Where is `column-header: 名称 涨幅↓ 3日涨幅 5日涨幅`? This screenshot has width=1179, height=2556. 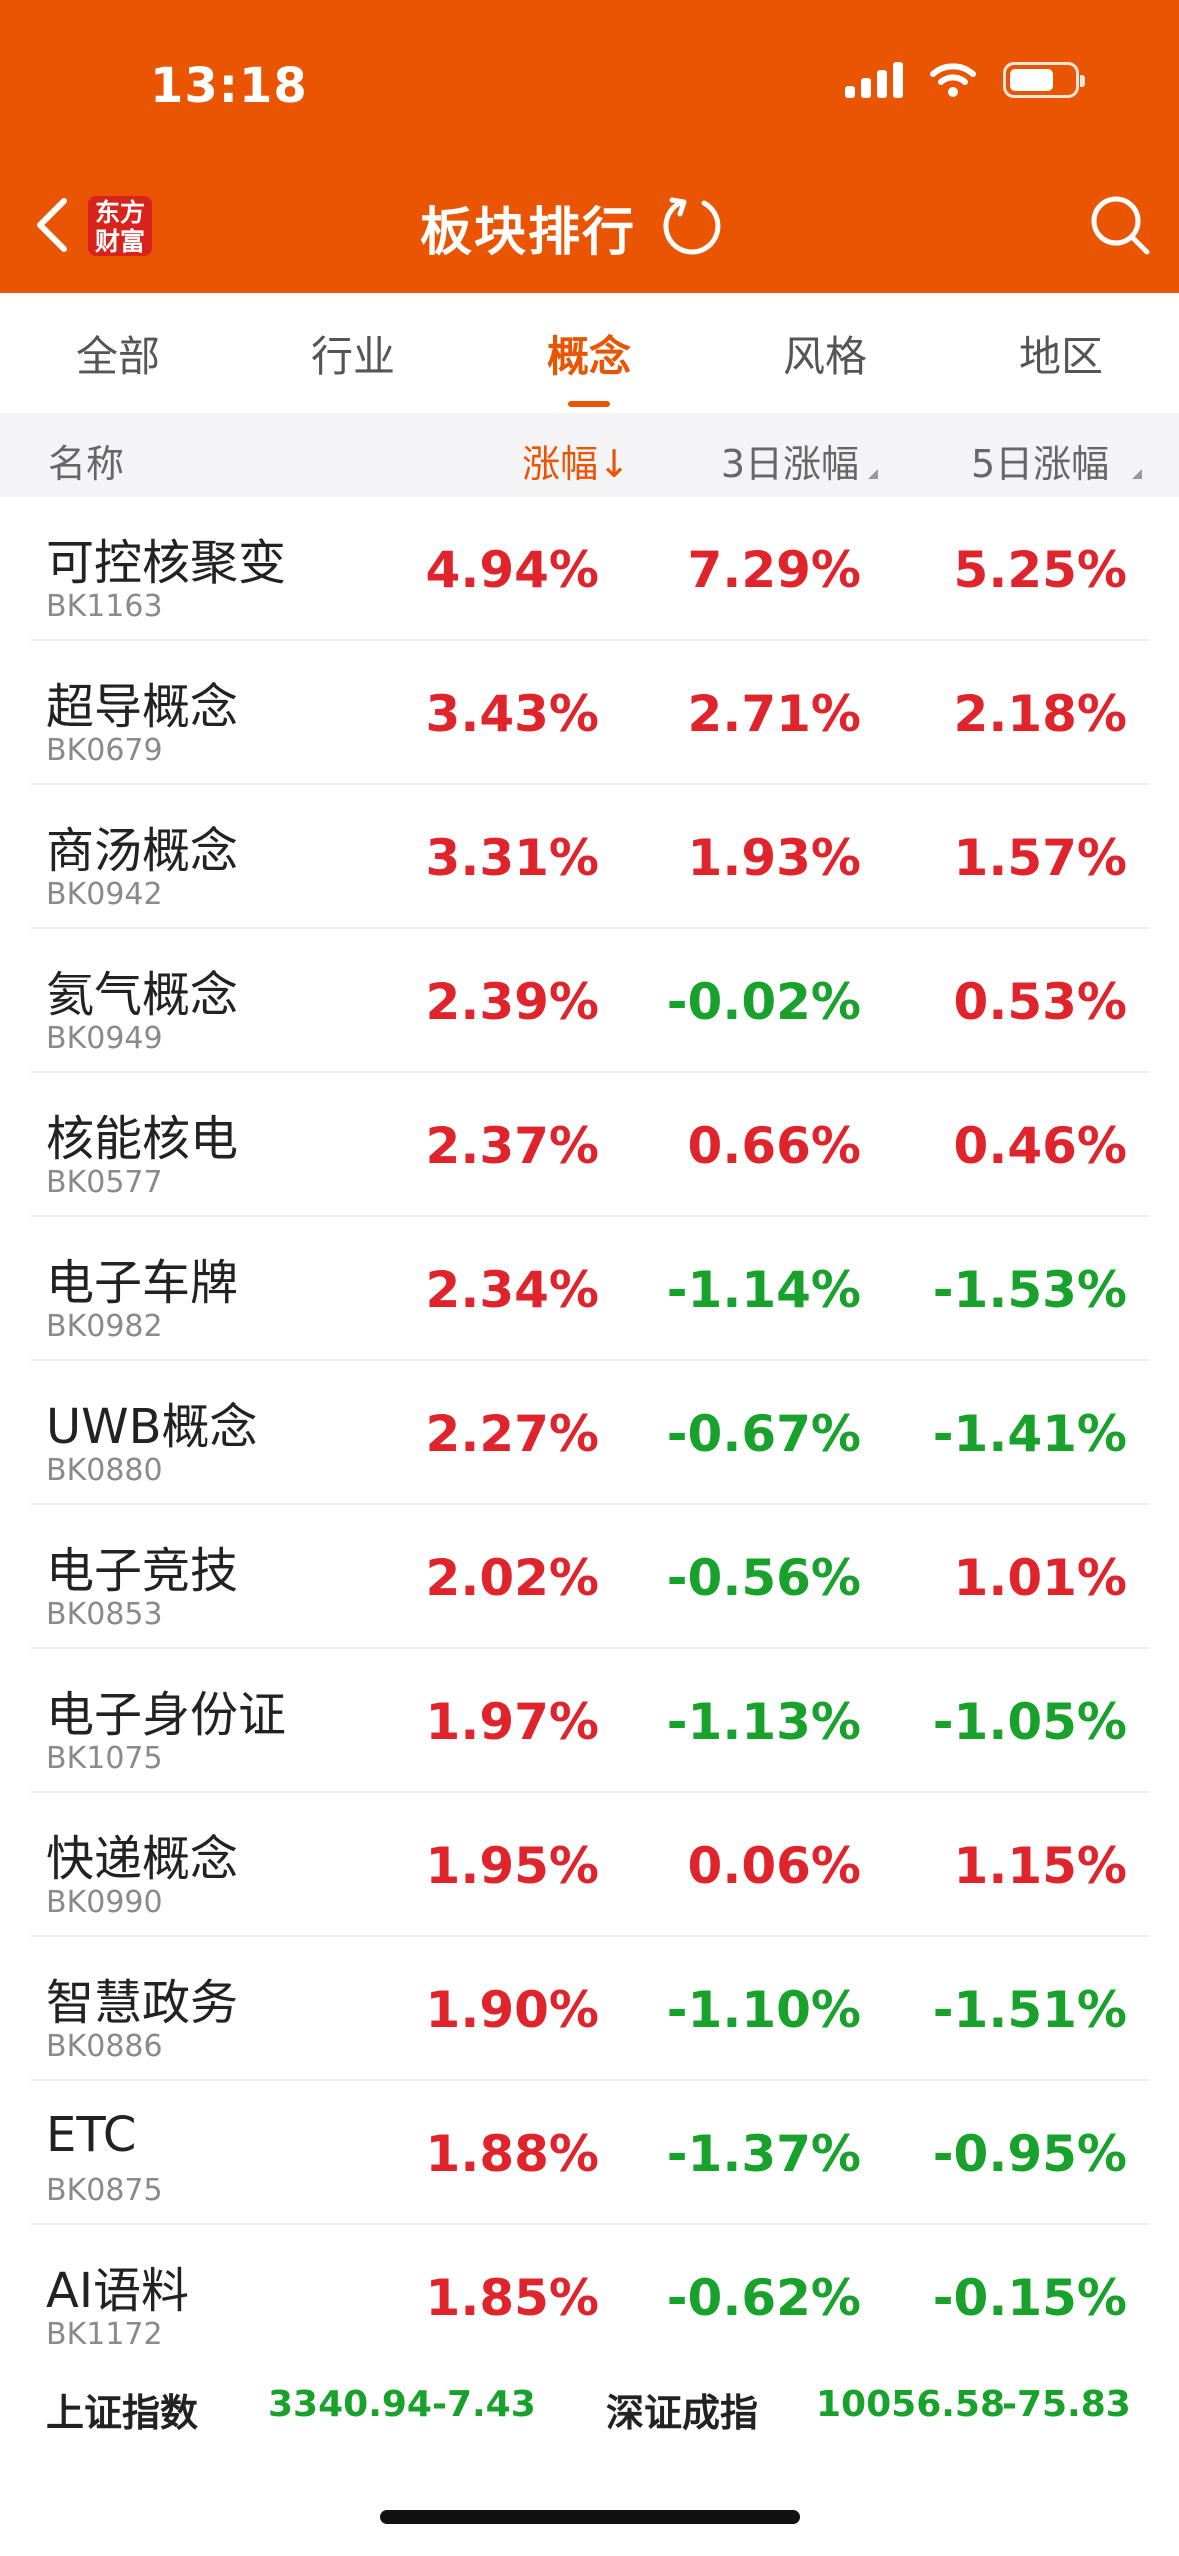 column-header: 名称 涨幅↓ 3日涨幅 5日涨幅 is located at coordinates (589, 455).